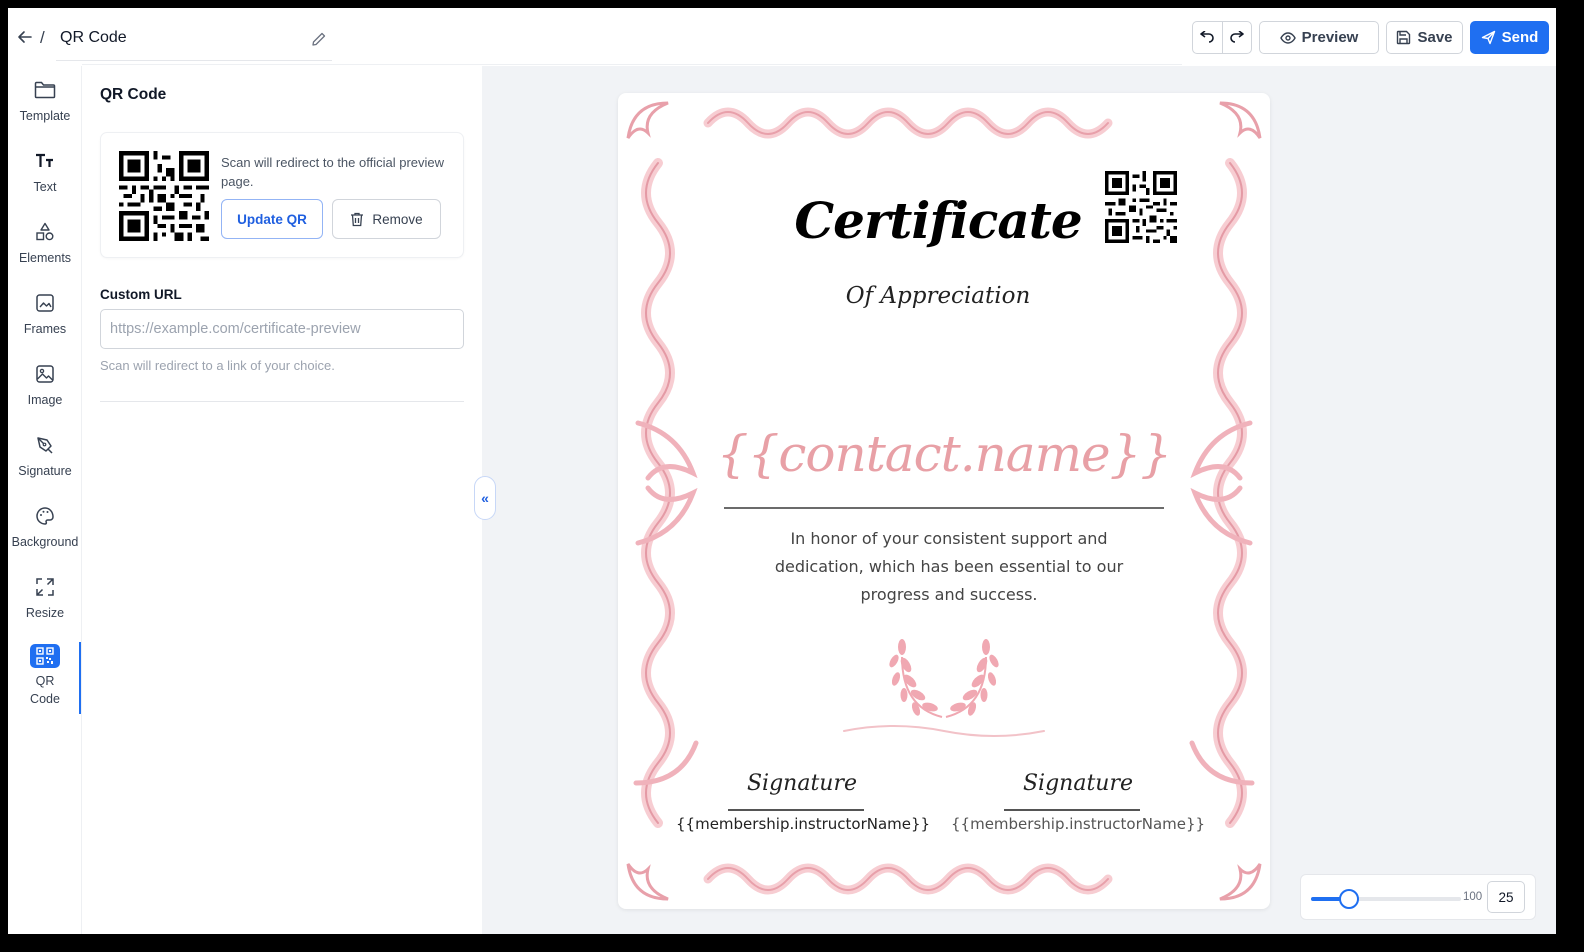 Image resolution: width=1584 pixels, height=952 pixels. I want to click on rail-item-template: Template, so click(45, 110).